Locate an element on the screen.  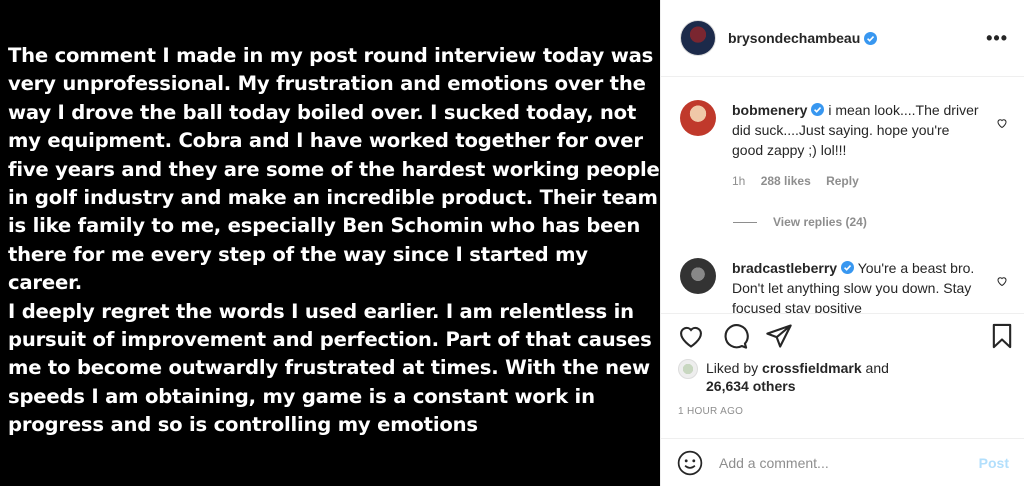
liked-by-prefix: Liked by is located at coordinates (734, 368).